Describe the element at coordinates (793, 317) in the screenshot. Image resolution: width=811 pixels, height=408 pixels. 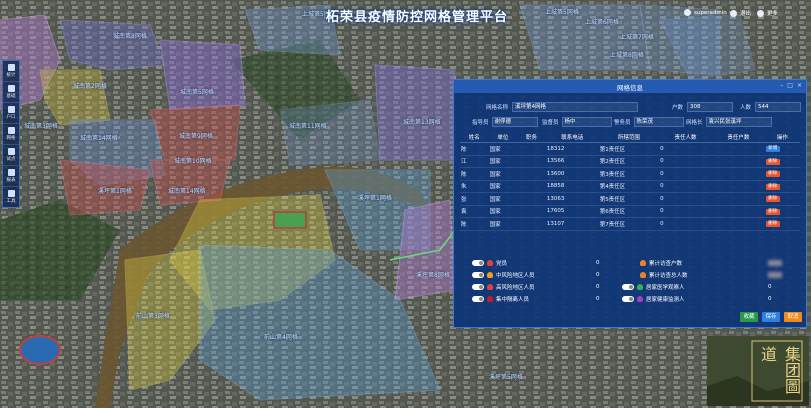
I see `cancel-button: 取消` at that location.